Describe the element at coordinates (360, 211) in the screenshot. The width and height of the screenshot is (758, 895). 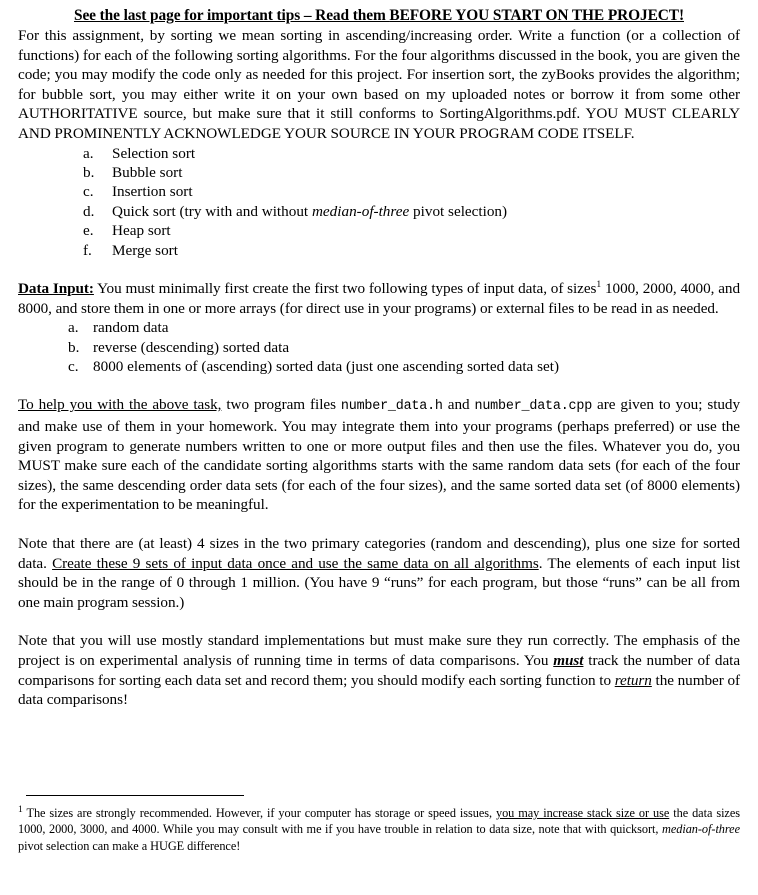
I see `list-item-label-emphasis: median-of-three` at that location.